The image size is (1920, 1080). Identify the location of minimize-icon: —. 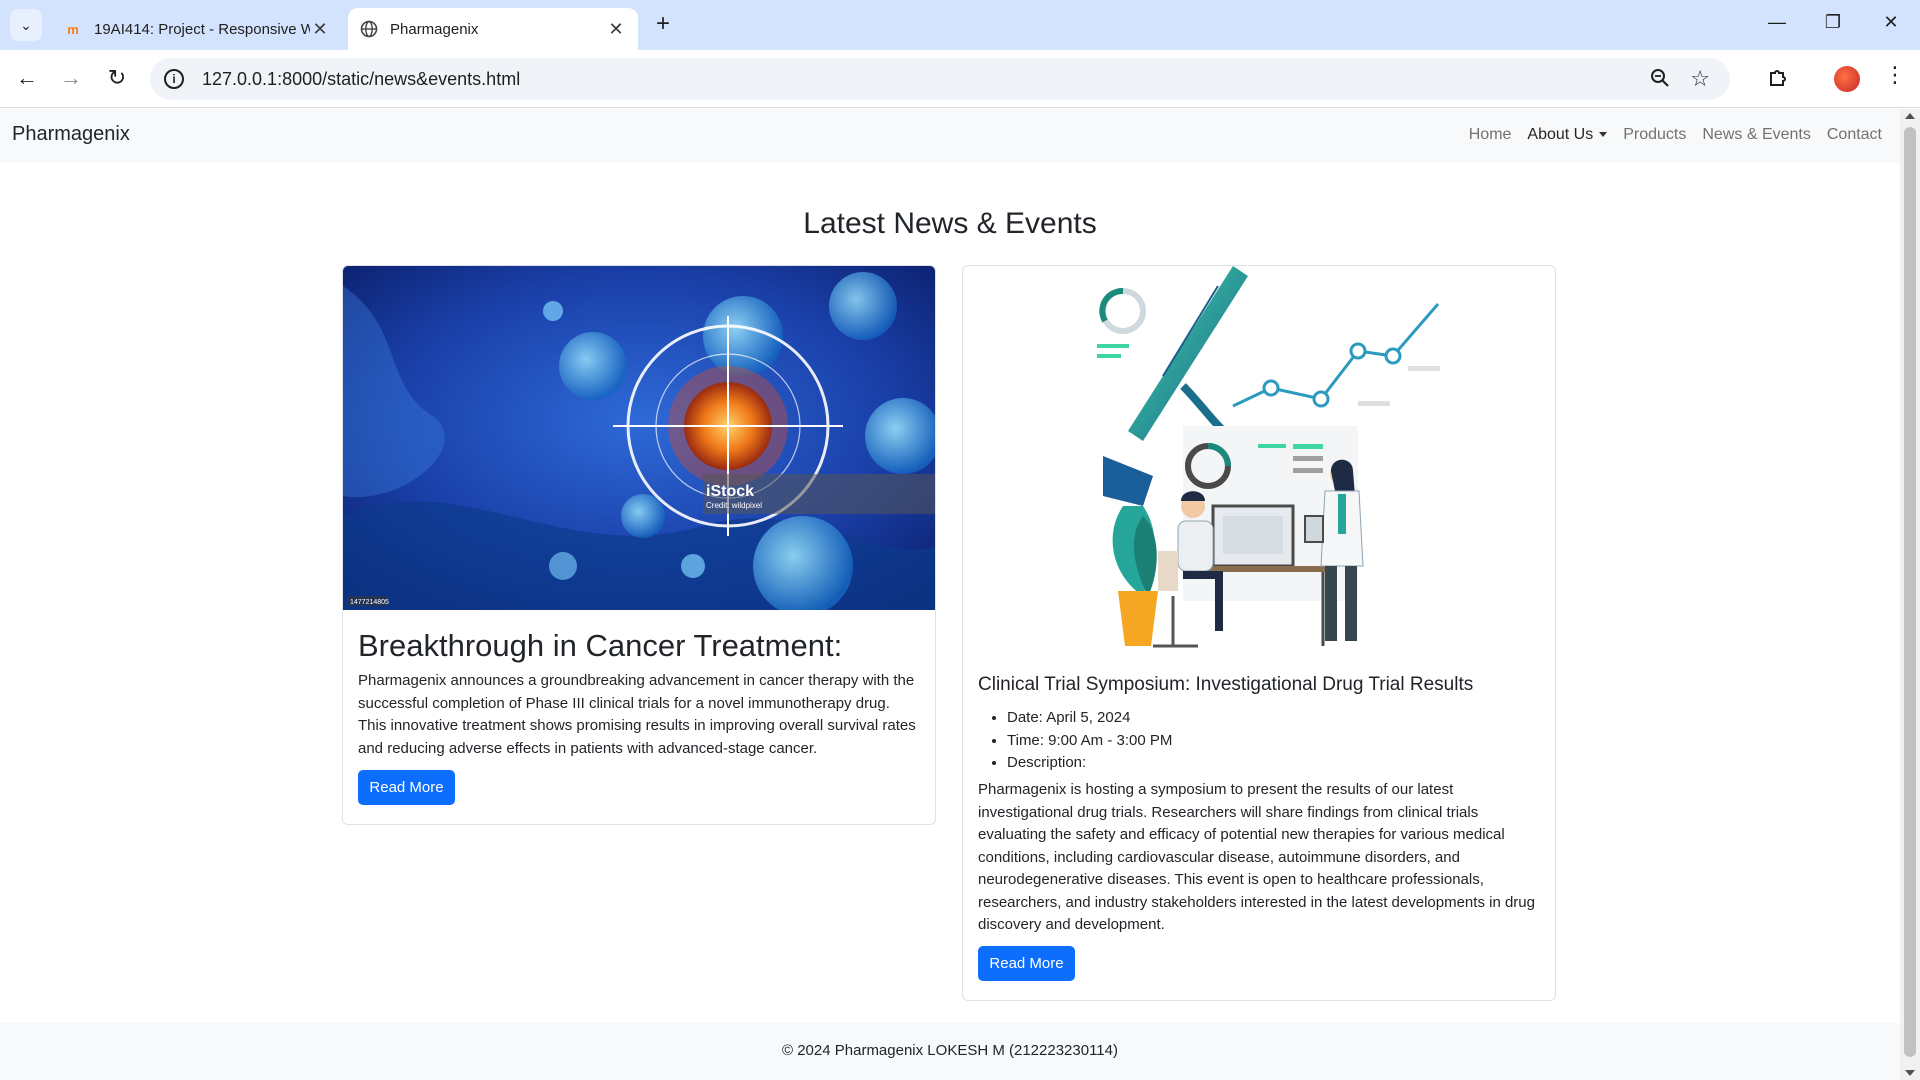
(1777, 25).